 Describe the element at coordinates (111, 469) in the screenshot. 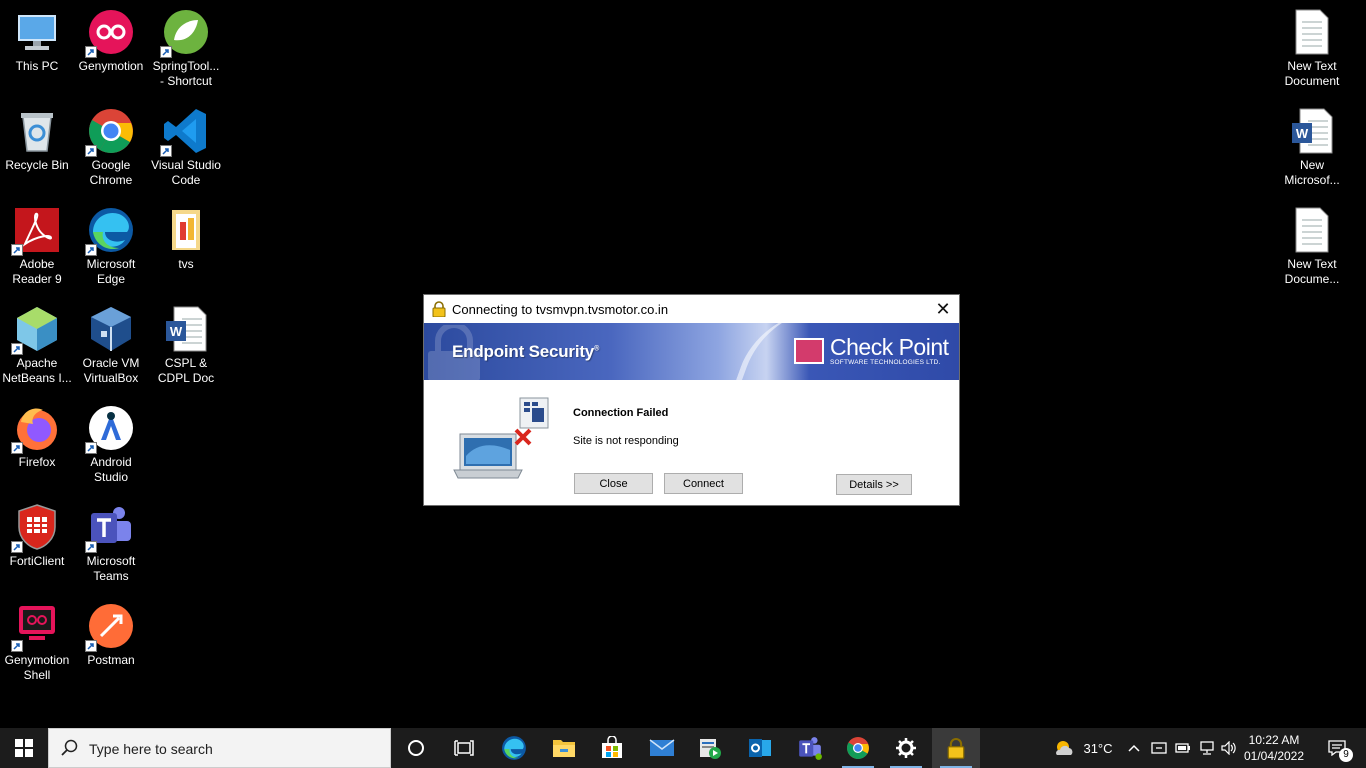

I see `desktop-icon-label: Android Studio` at that location.